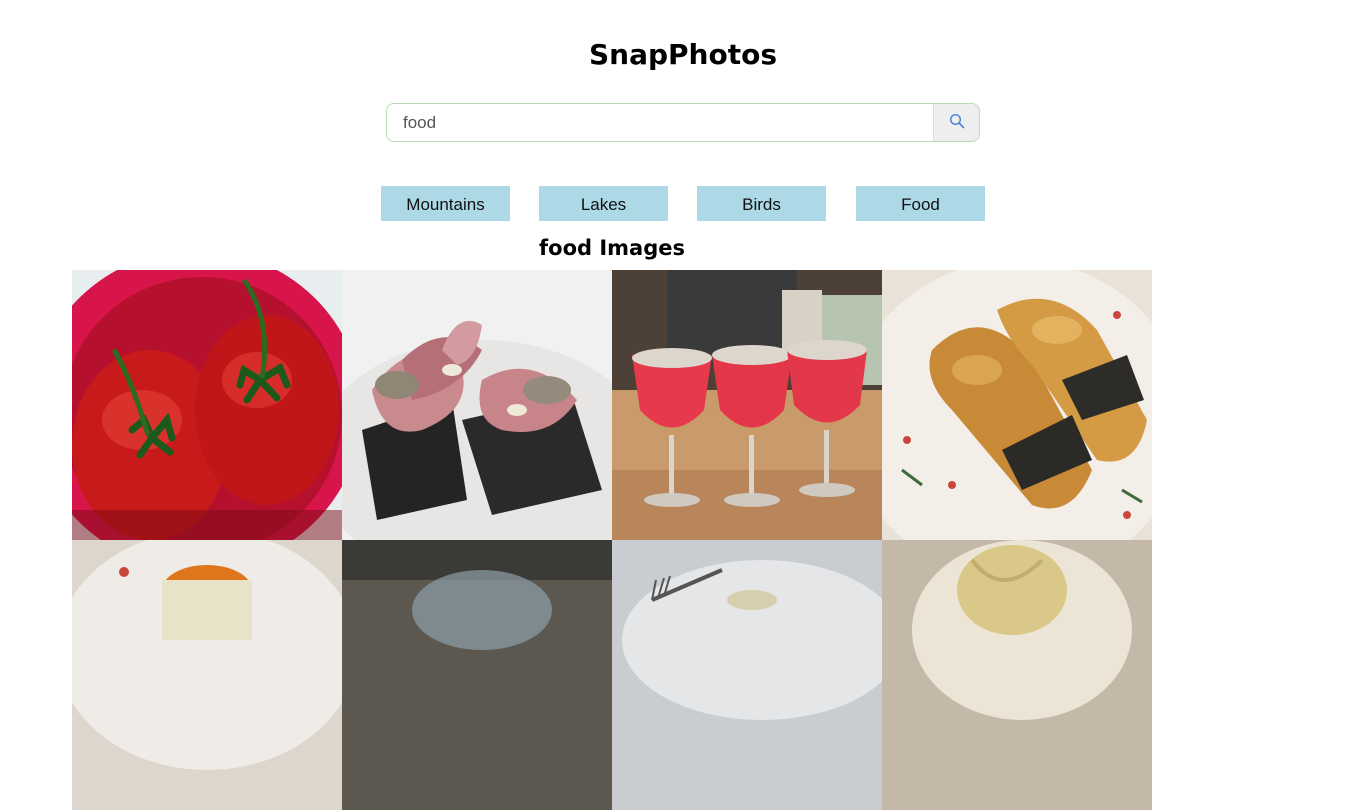  I want to click on photo-tomatoes, so click(207, 405).